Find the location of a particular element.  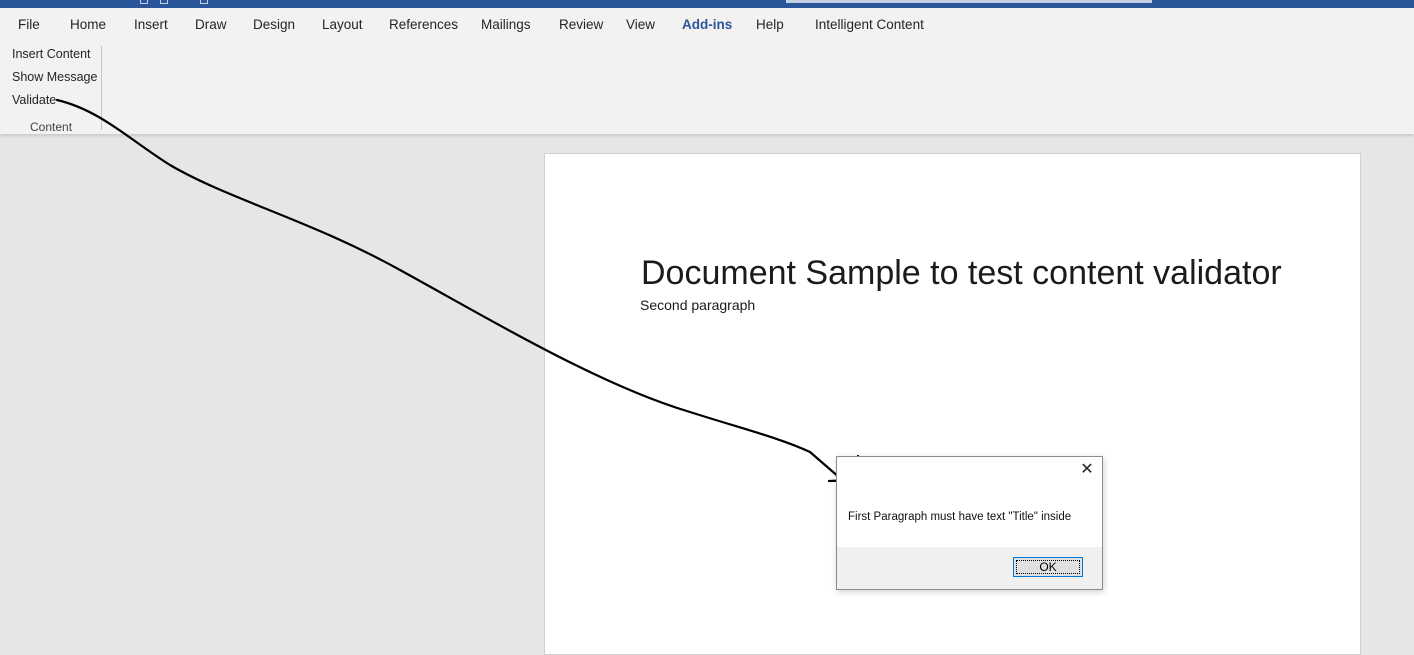

tab-mailings: Mailings is located at coordinates (506, 24).